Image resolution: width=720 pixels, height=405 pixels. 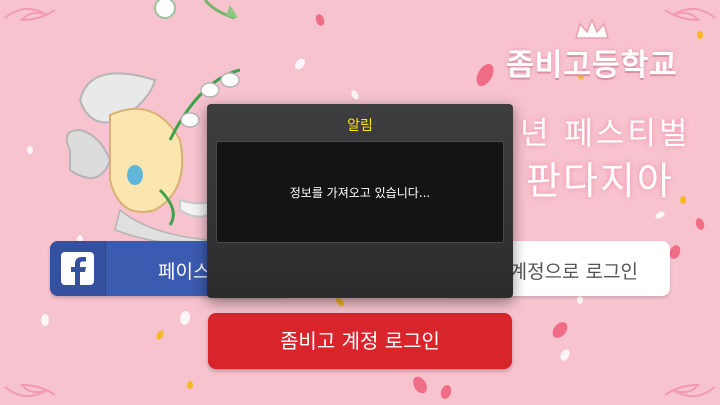 What do you see at coordinates (600, 181) in the screenshot?
I see `festival-title-line2: 판다지아` at bounding box center [600, 181].